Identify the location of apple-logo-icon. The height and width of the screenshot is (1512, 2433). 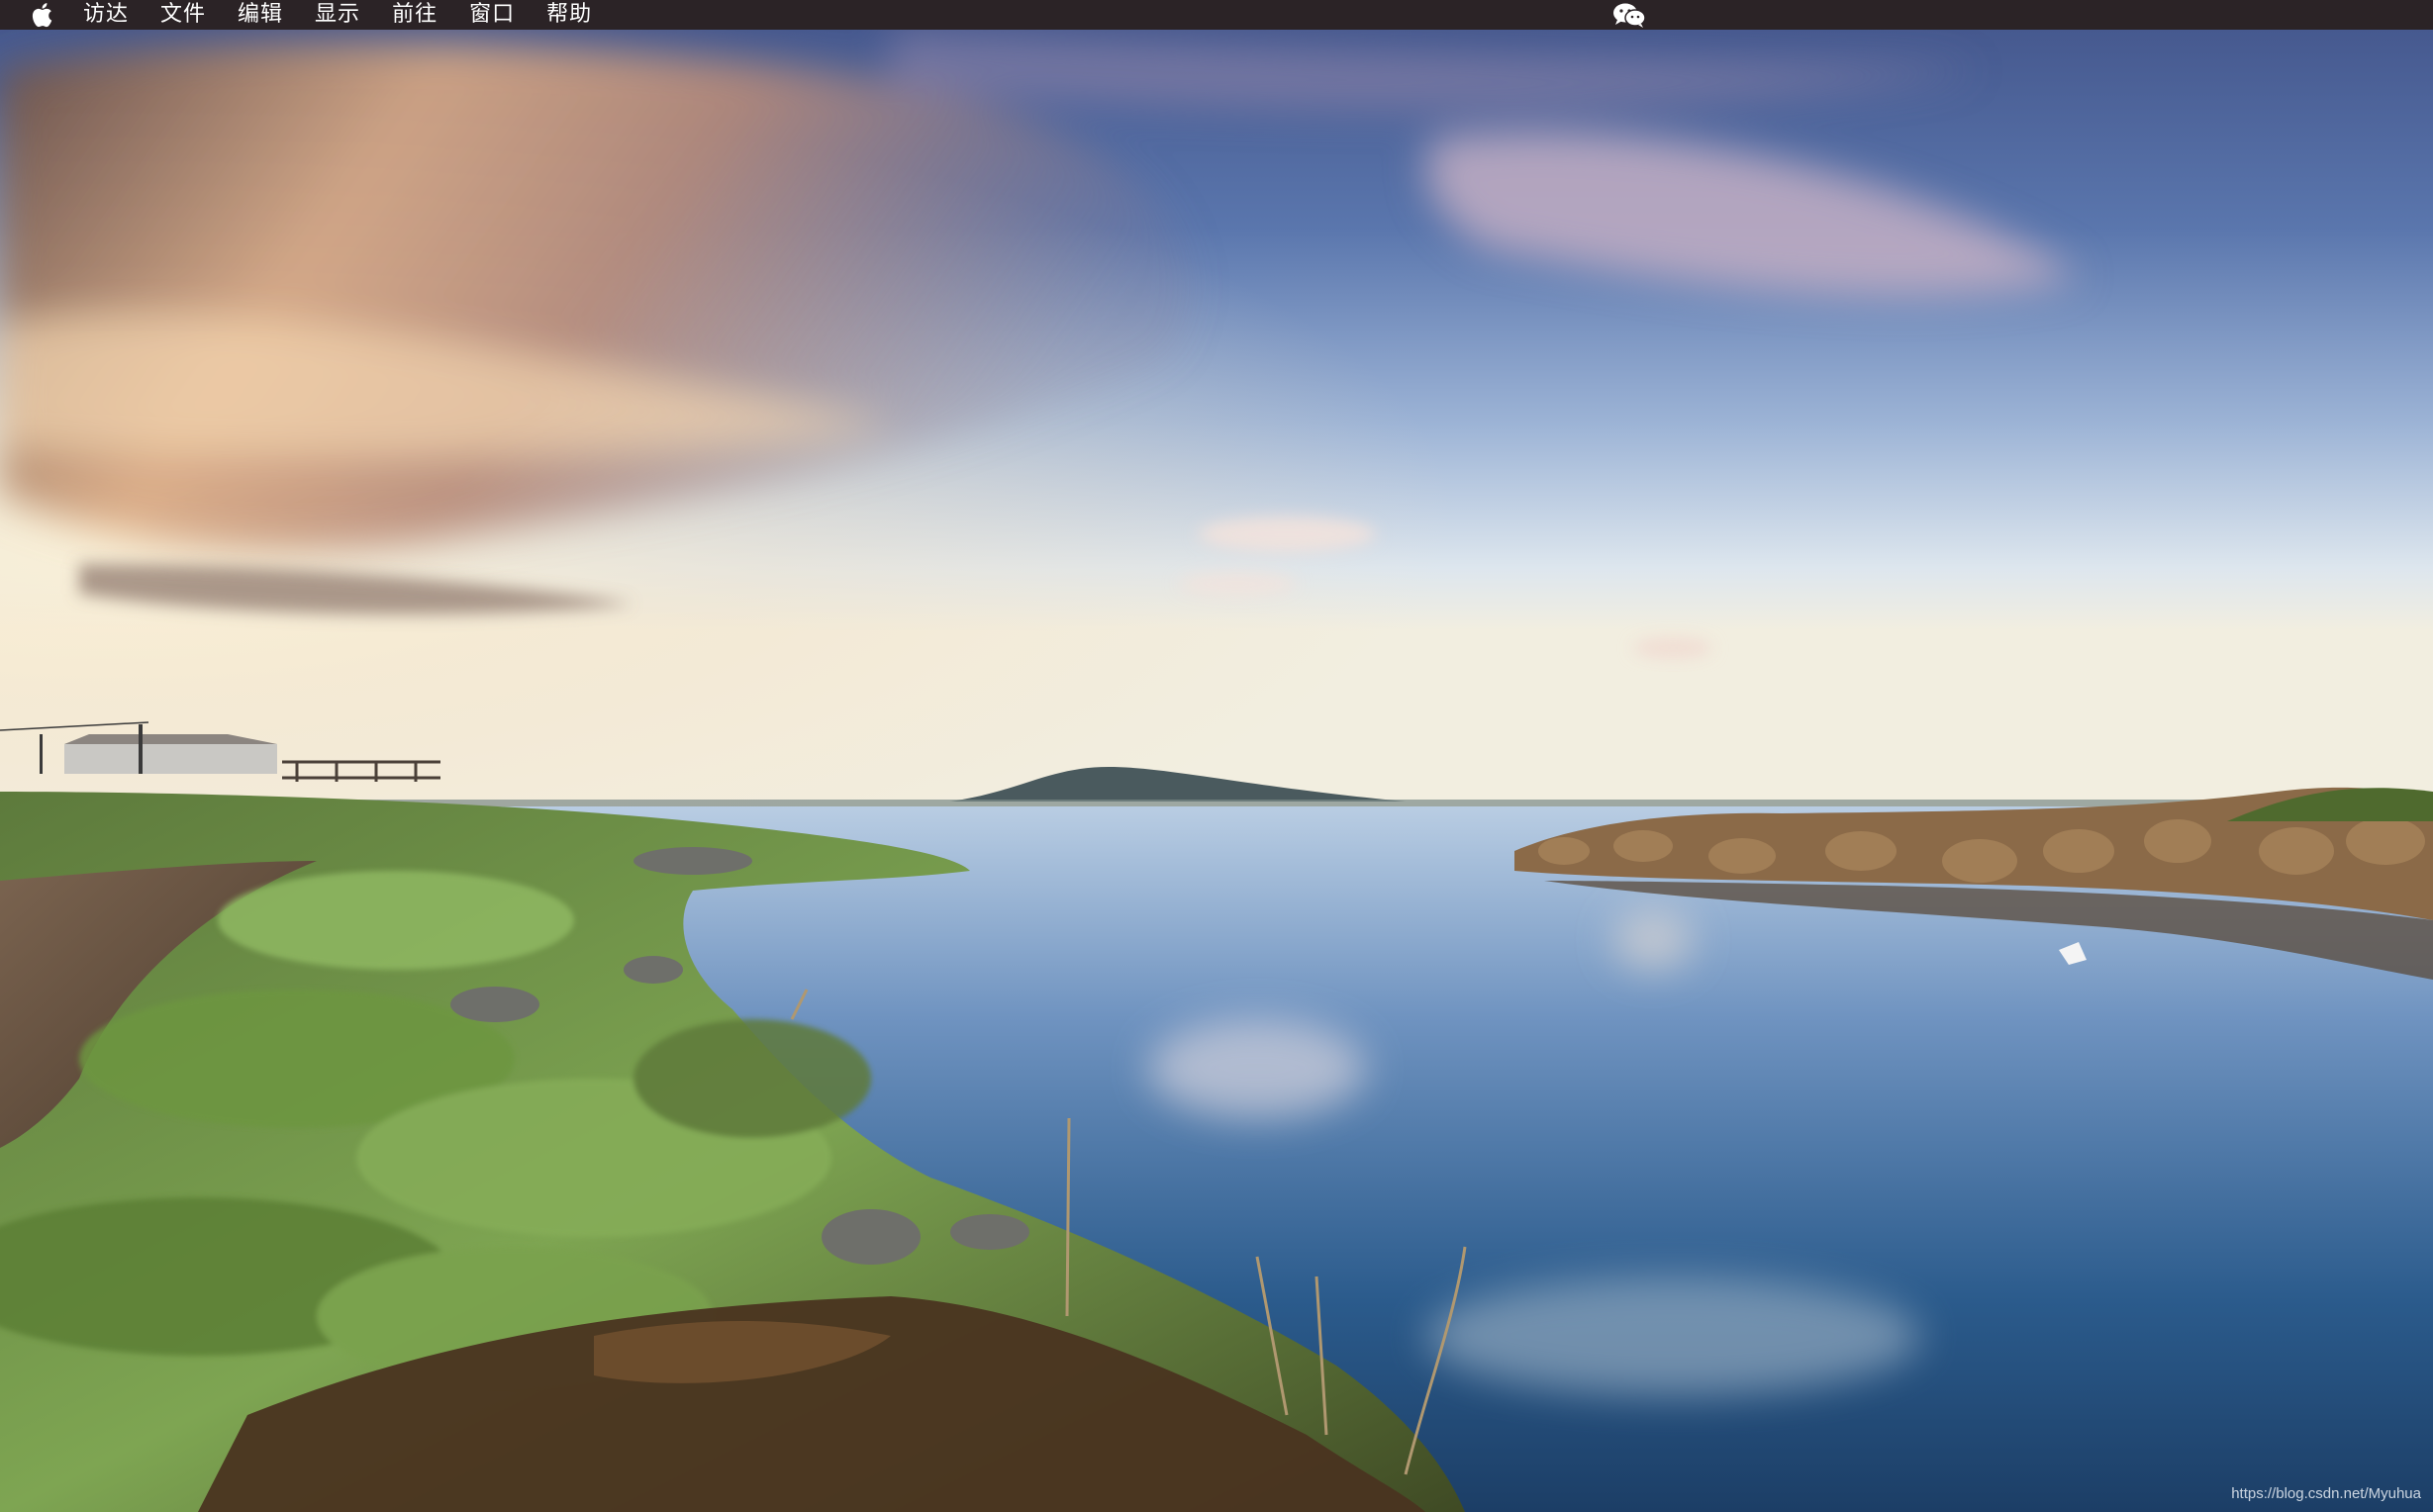
(41, 15).